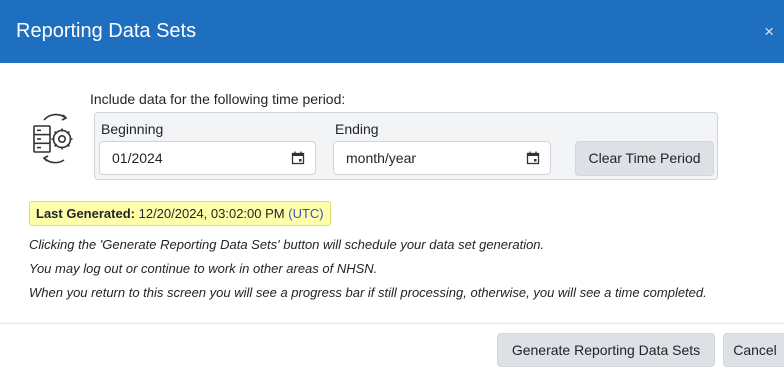 The height and width of the screenshot is (367, 784). What do you see at coordinates (392, 323) in the screenshot?
I see `footer-divider` at bounding box center [392, 323].